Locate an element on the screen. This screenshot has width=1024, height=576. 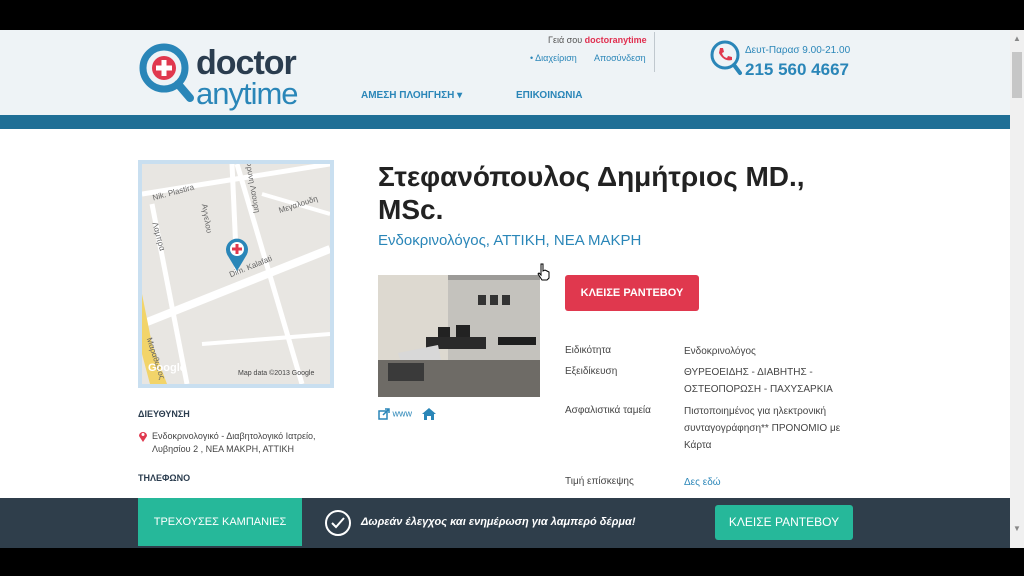
map-google-logo: Google is located at coordinates (167, 368).